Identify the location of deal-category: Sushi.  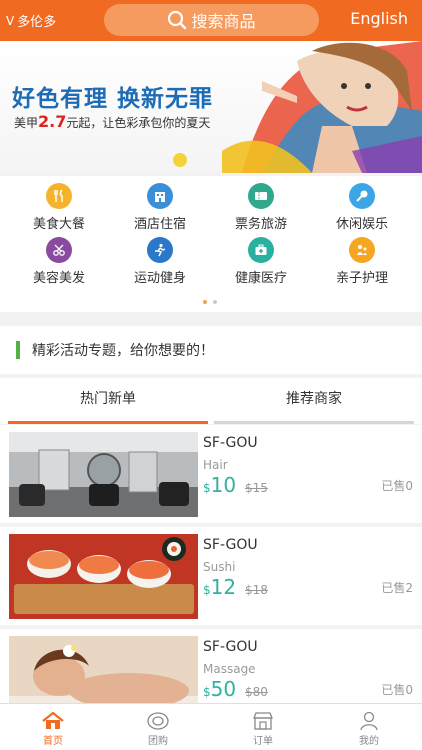
(219, 567).